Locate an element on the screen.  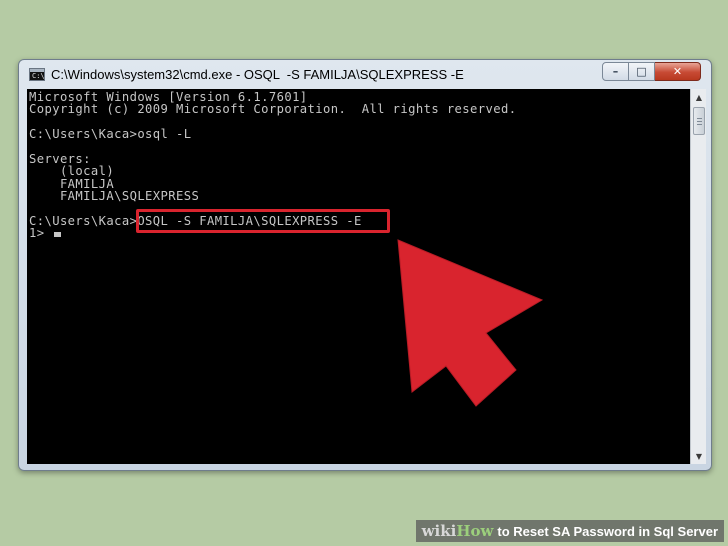
caption-title: to Reset SA Password in Sql Server is located at coordinates (607, 531).